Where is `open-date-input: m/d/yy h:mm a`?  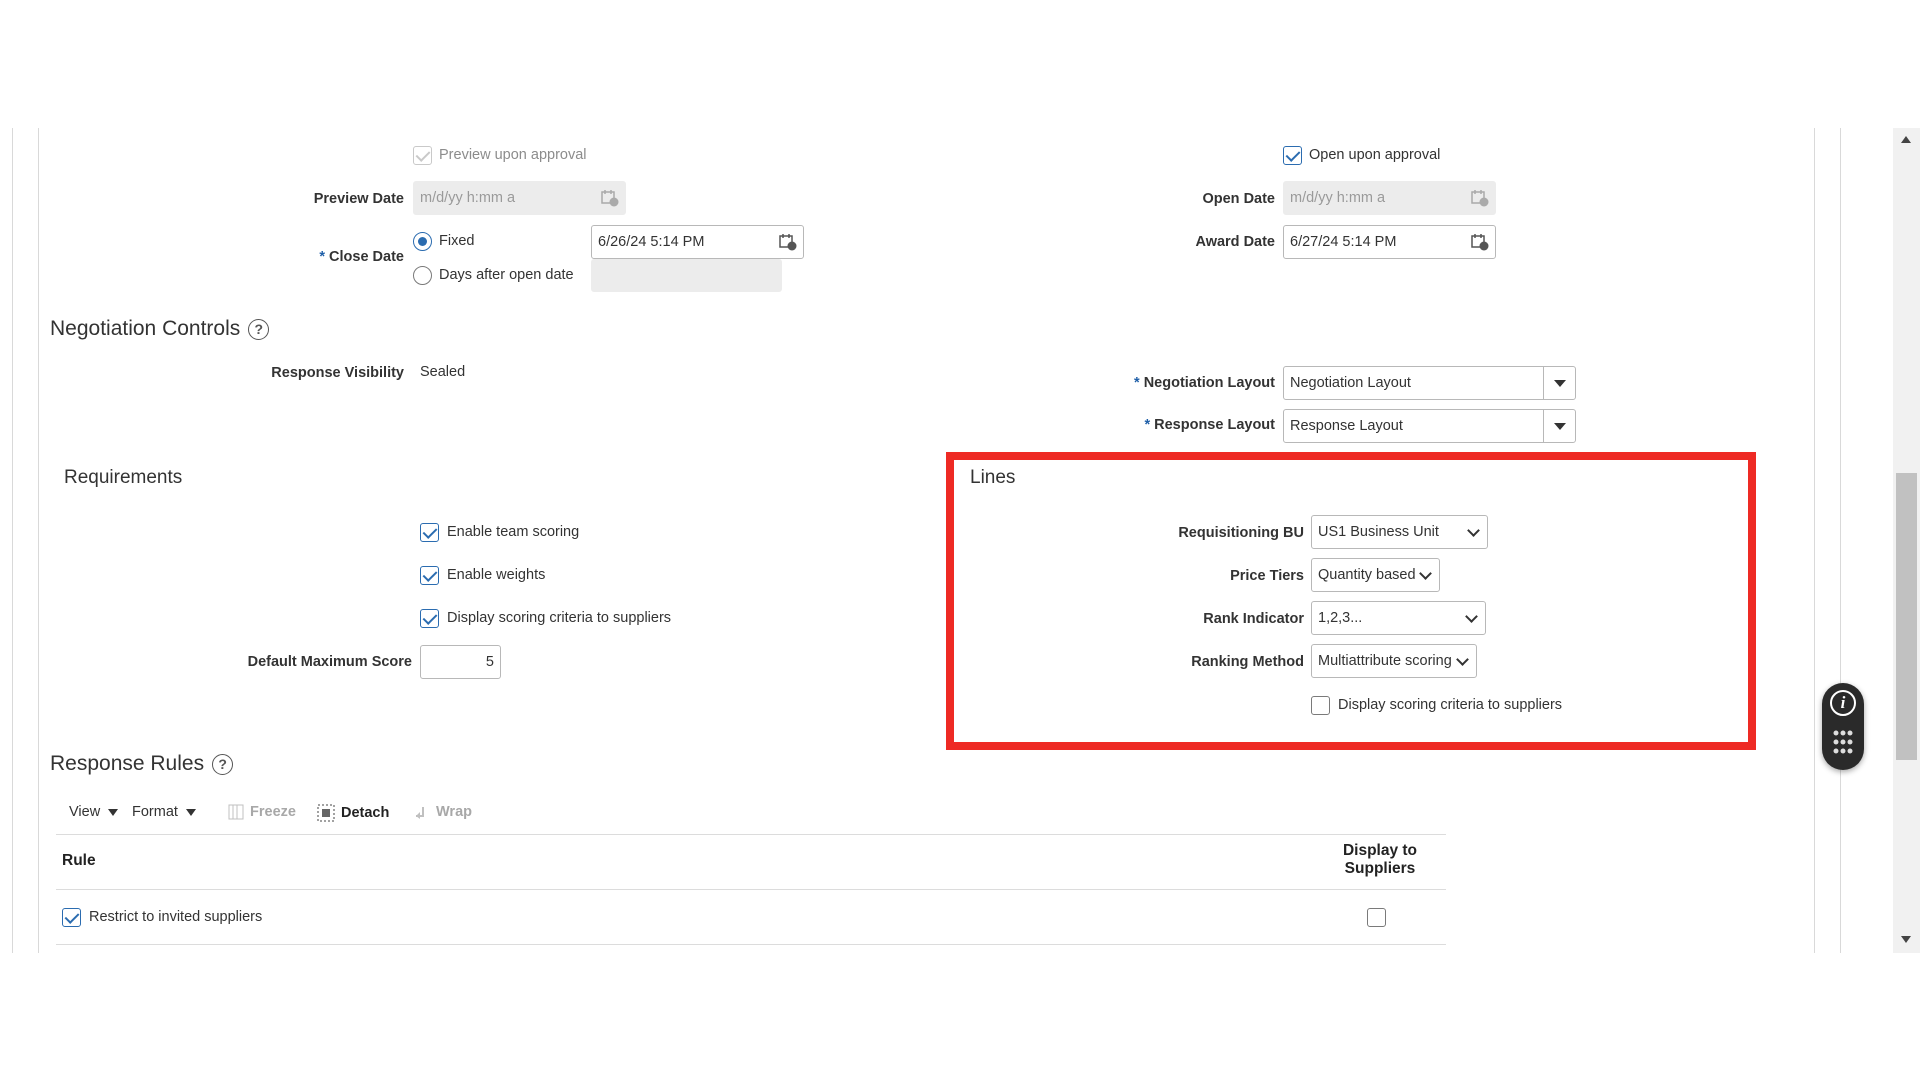
open-date-input: m/d/yy h:mm a is located at coordinates (1389, 198).